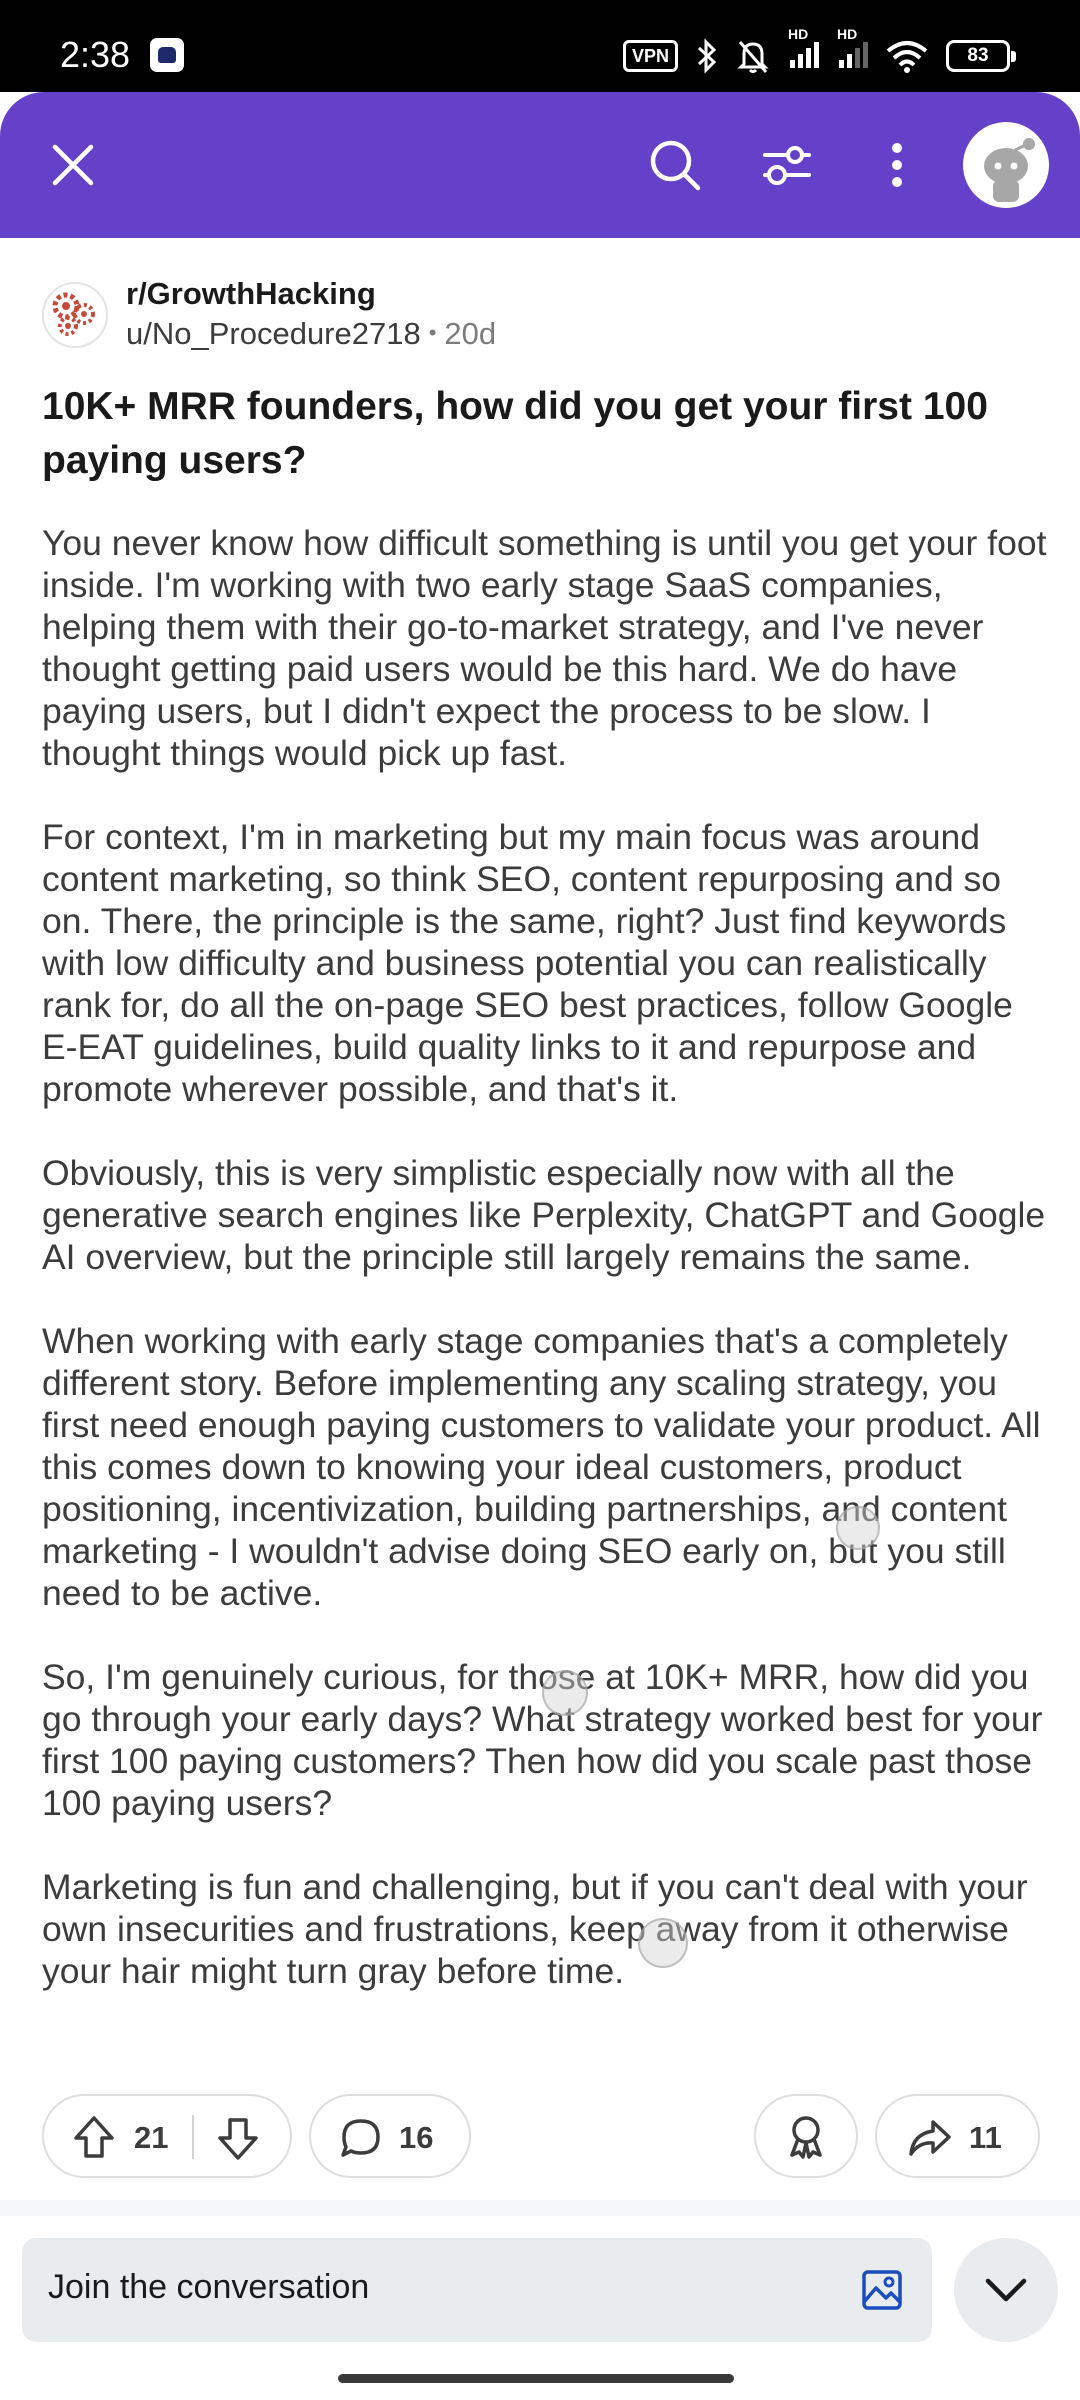 The width and height of the screenshot is (1080, 2400). I want to click on upvote-button, so click(95, 2137).